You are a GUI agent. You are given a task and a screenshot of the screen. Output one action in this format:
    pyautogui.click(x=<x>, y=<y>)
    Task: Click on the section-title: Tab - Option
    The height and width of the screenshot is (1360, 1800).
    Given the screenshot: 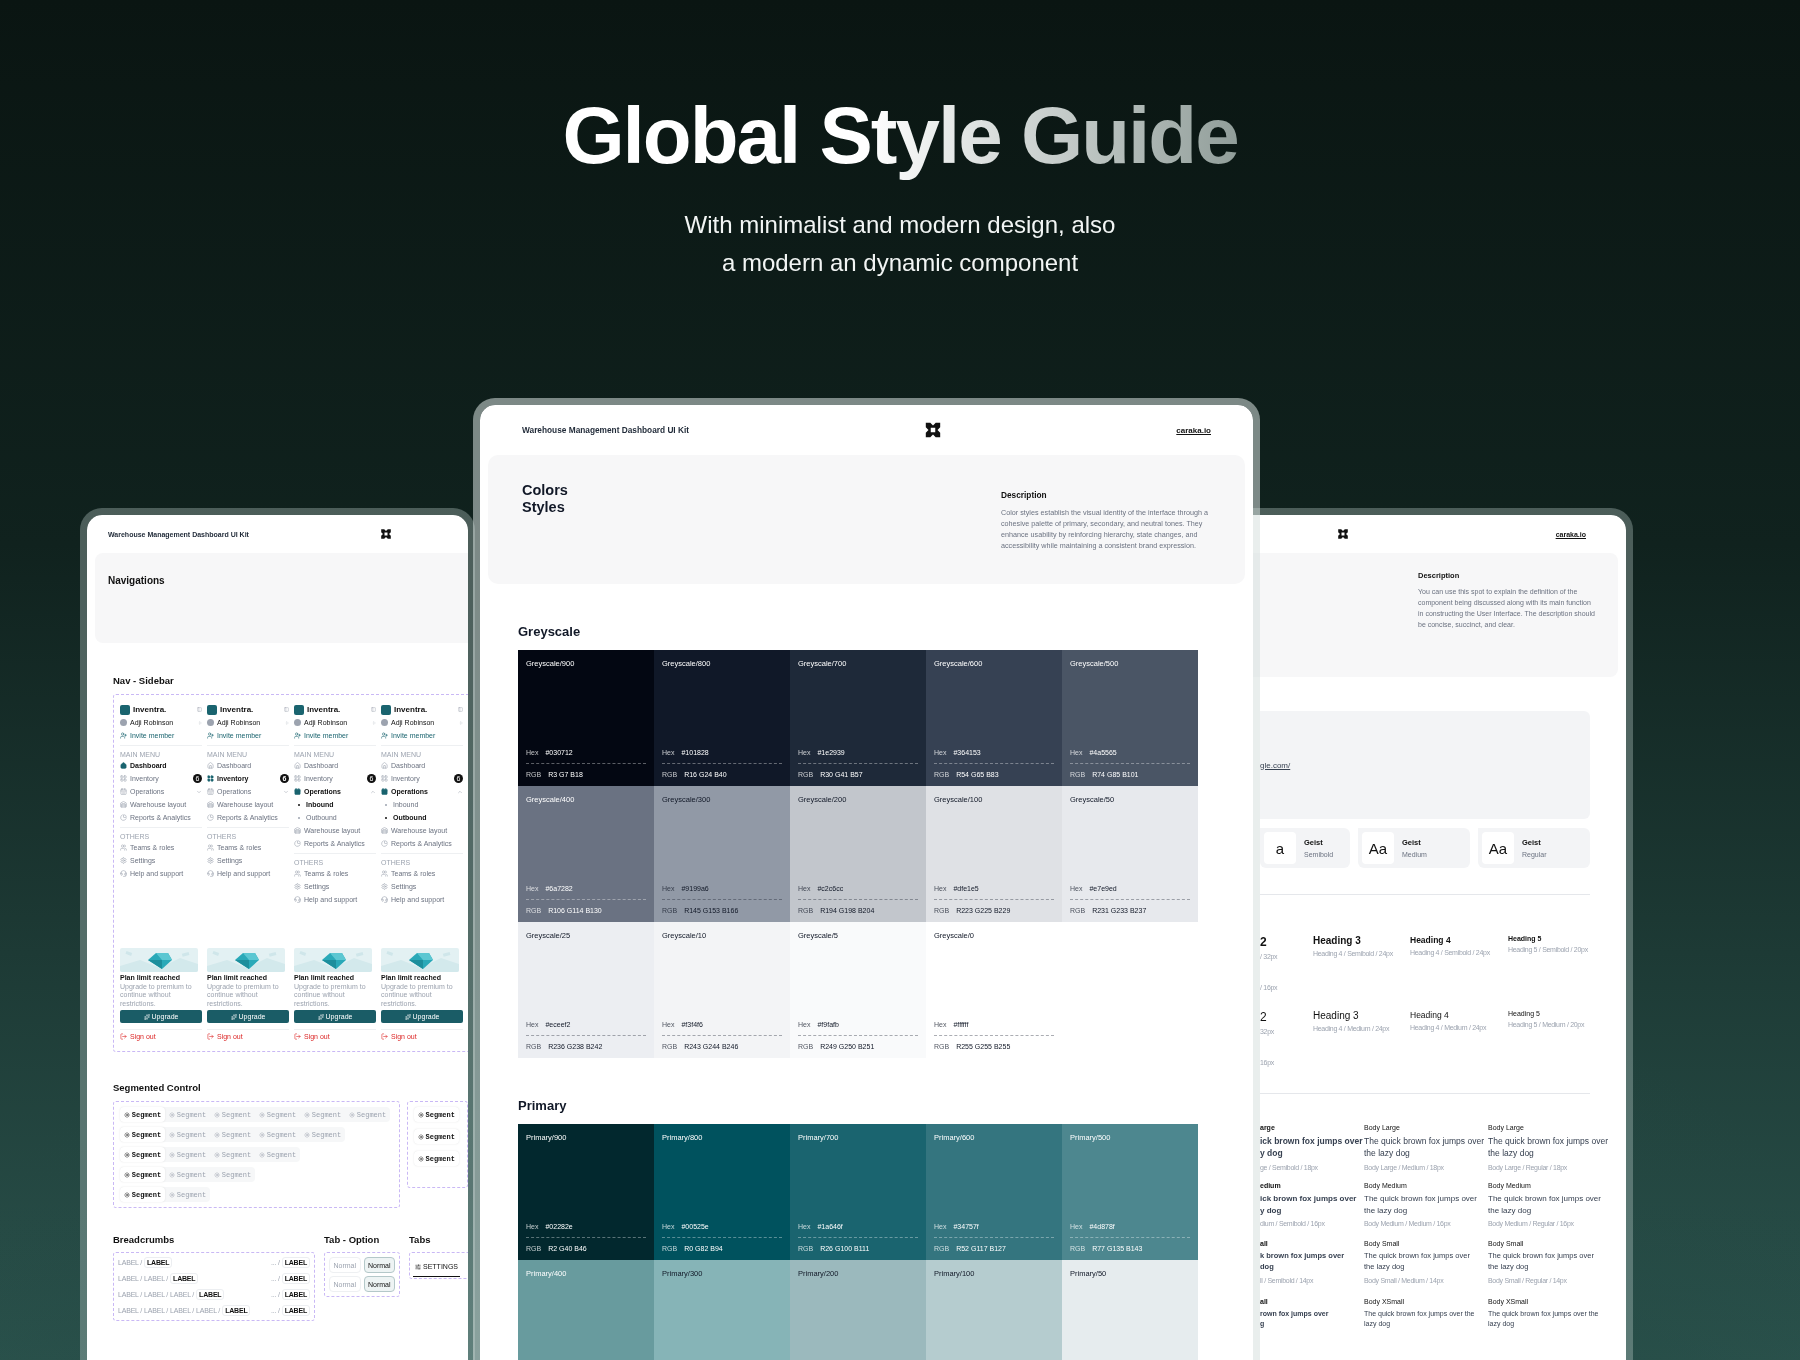 What is the action you would take?
    pyautogui.click(x=352, y=1239)
    